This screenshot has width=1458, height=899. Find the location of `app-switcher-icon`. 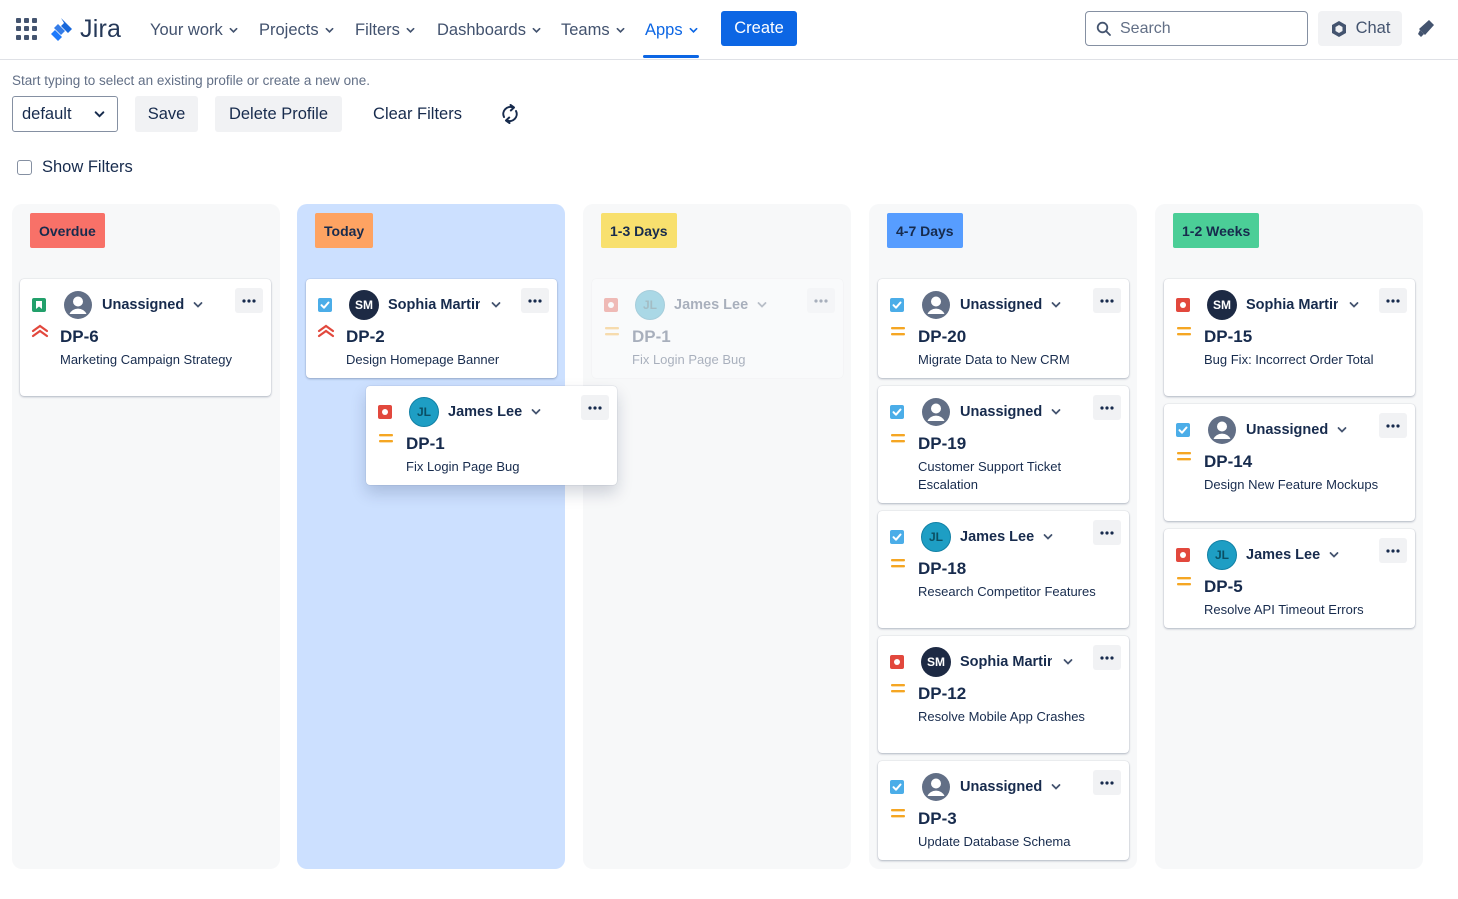

app-switcher-icon is located at coordinates (27, 29).